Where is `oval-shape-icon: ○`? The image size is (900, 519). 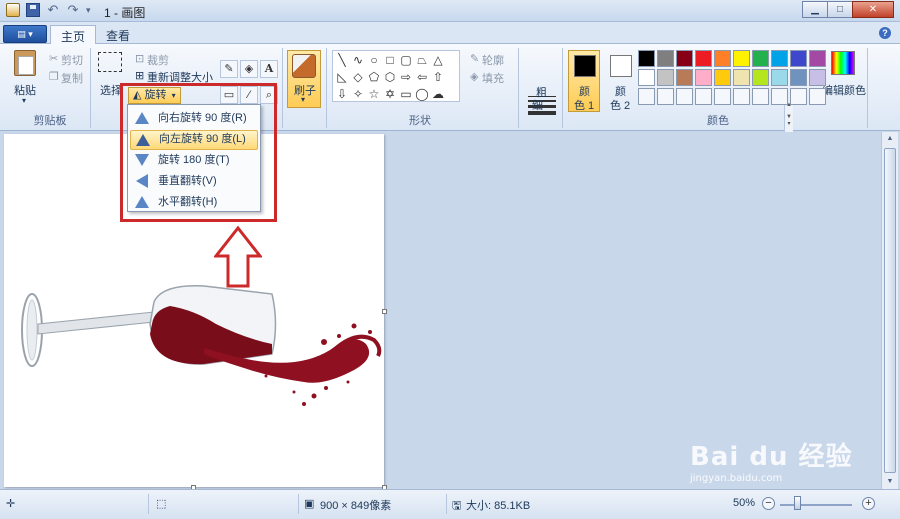 oval-shape-icon: ○ is located at coordinates (374, 60).